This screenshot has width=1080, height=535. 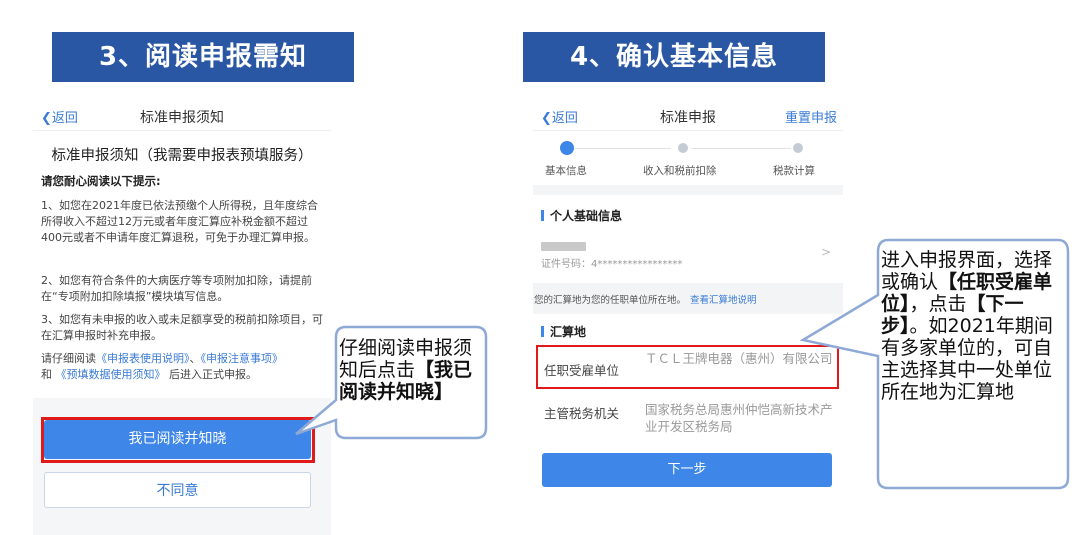 What do you see at coordinates (567, 148) in the screenshot?
I see `step-dot-active` at bounding box center [567, 148].